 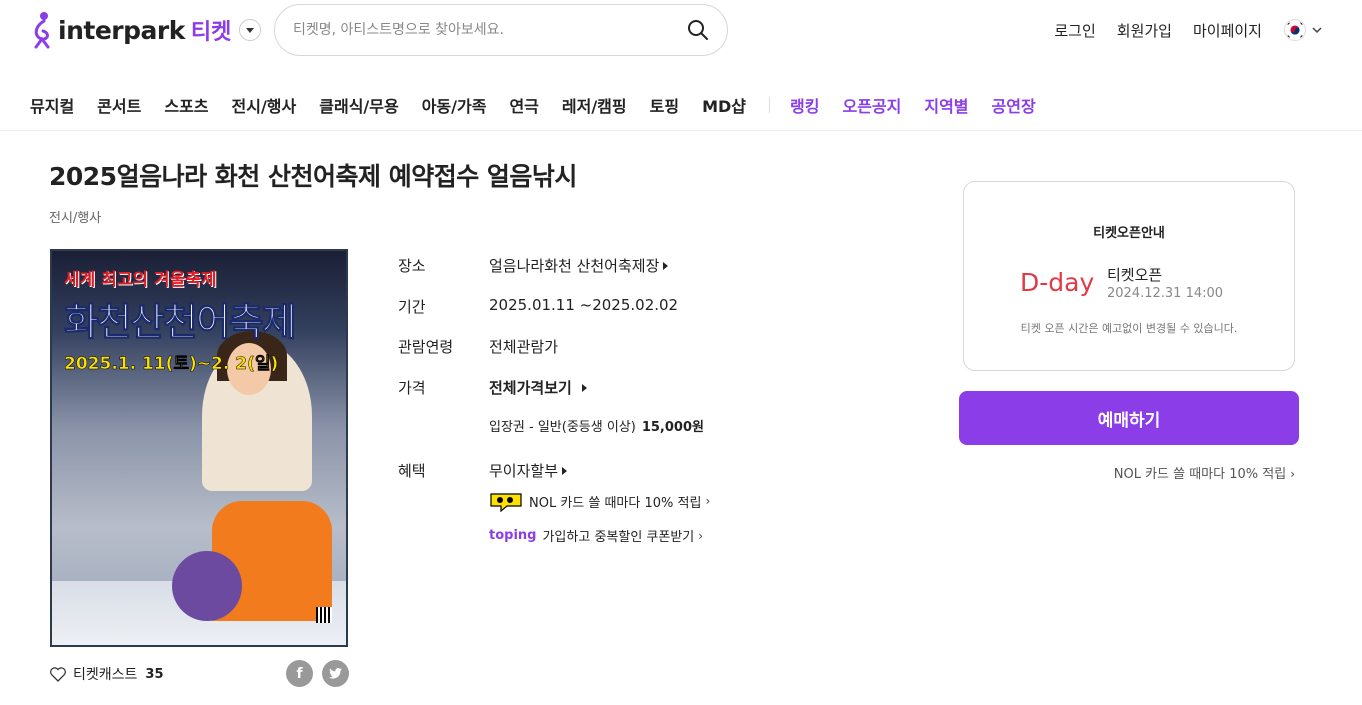 What do you see at coordinates (681, 130) in the screenshot?
I see `nav-divider-line` at bounding box center [681, 130].